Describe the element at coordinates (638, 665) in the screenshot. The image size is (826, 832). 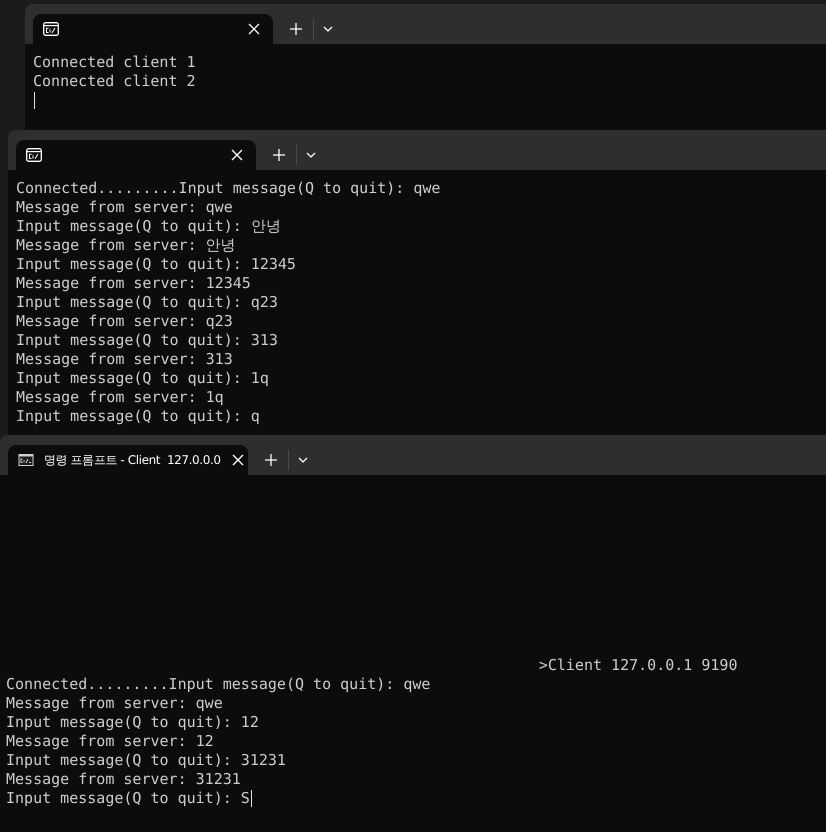
I see `terminal-line: >Client 127.0.0.1 9190` at that location.